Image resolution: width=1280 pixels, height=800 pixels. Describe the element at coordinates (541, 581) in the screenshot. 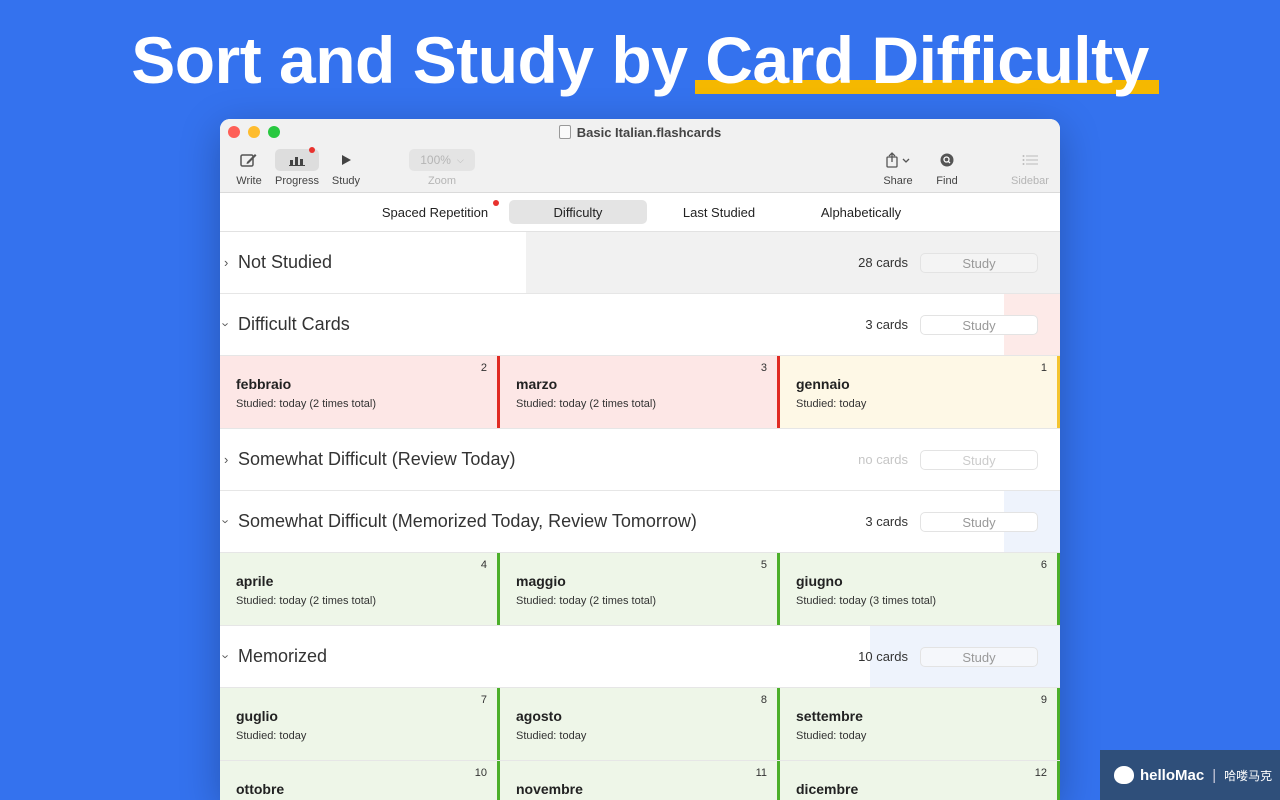

I see `card-name: maggio` at that location.